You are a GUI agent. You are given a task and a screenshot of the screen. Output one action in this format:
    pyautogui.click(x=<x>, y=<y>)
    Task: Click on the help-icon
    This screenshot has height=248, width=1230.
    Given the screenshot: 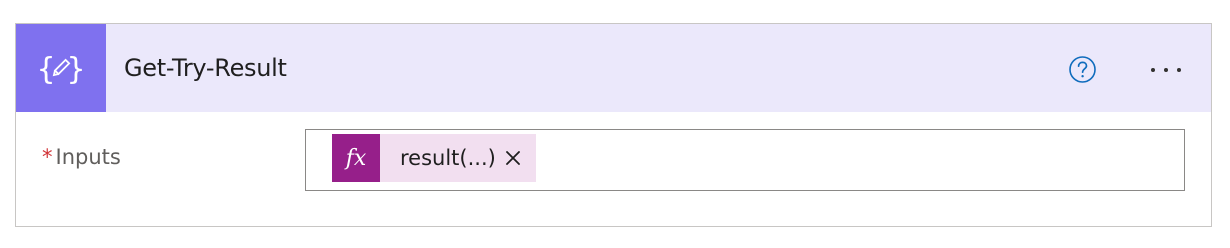 What is the action you would take?
    pyautogui.click(x=1082, y=69)
    